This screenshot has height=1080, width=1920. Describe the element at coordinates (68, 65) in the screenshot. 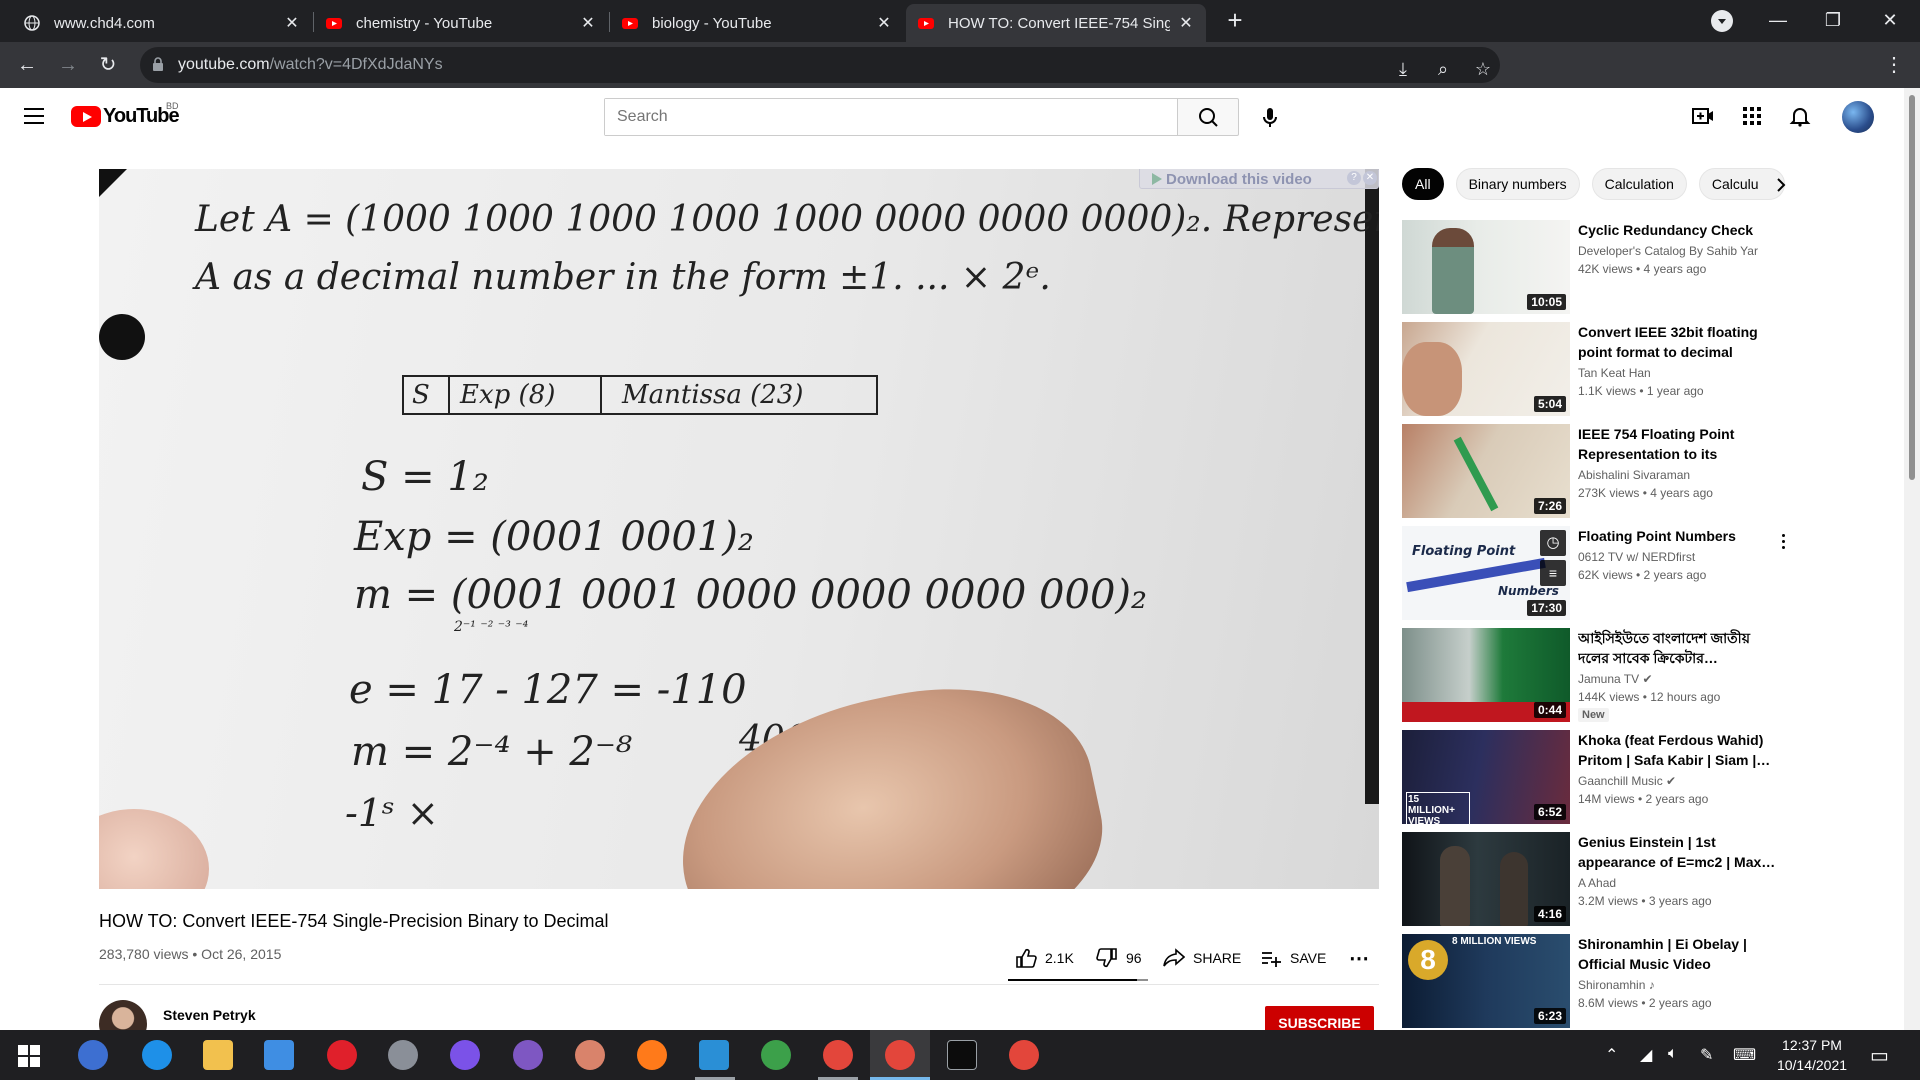

I see `forward-button: →` at that location.